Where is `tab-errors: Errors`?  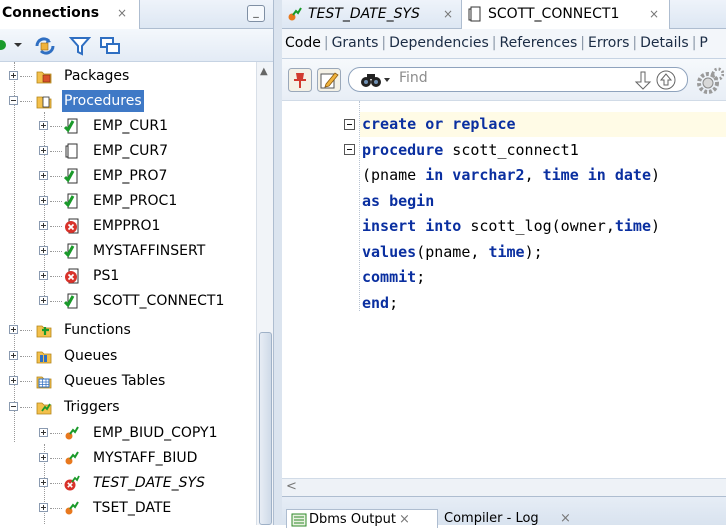 tab-errors: Errors is located at coordinates (608, 43).